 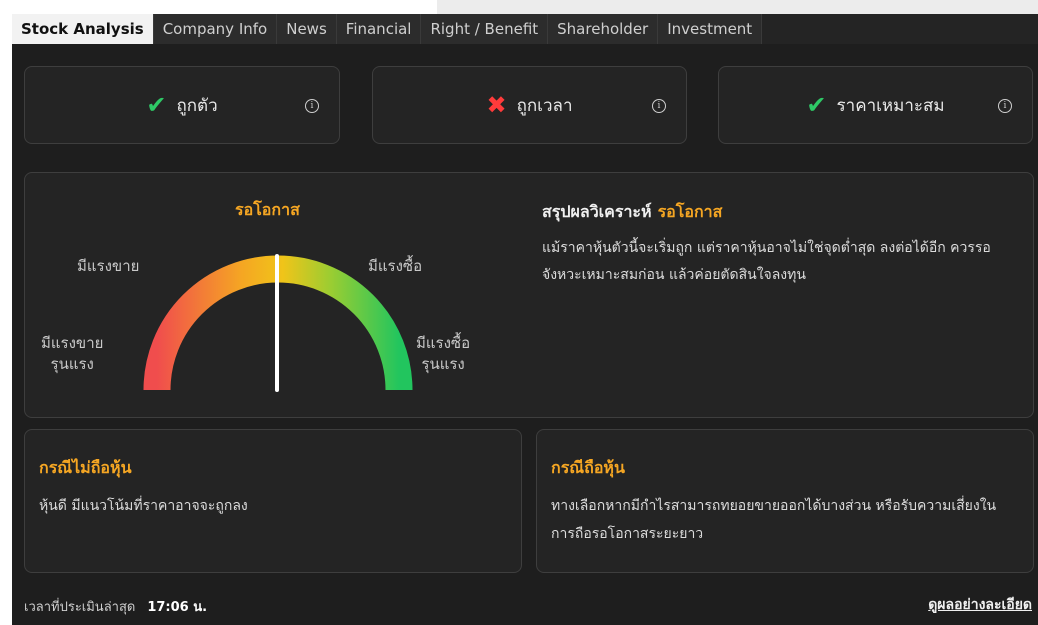 I want to click on tab-investment: Investment, so click(x=710, y=29).